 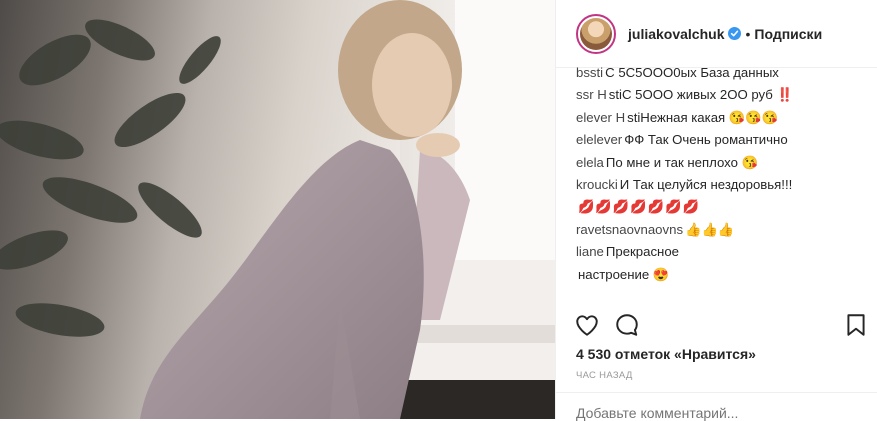 What do you see at coordinates (666, 354) in the screenshot?
I see `likes-count: 4 530 отметок «Нравится»` at bounding box center [666, 354].